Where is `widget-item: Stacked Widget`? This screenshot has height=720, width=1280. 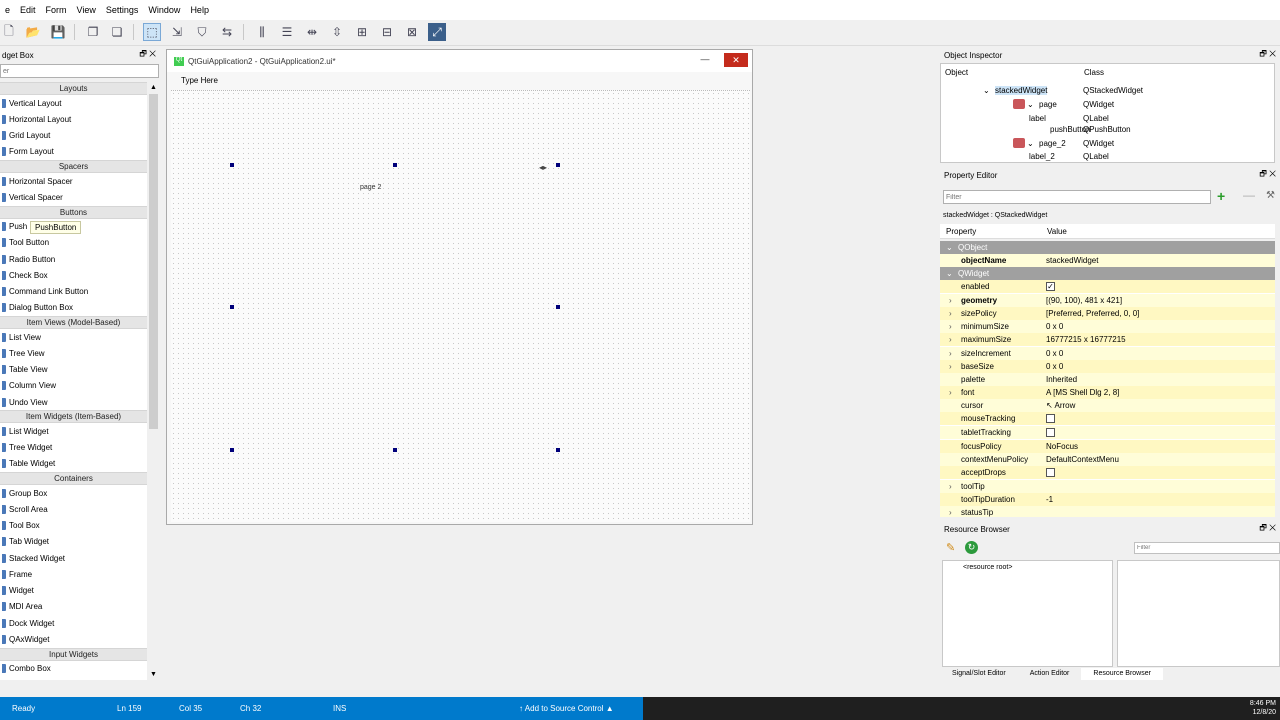 widget-item: Stacked Widget is located at coordinates (73, 558).